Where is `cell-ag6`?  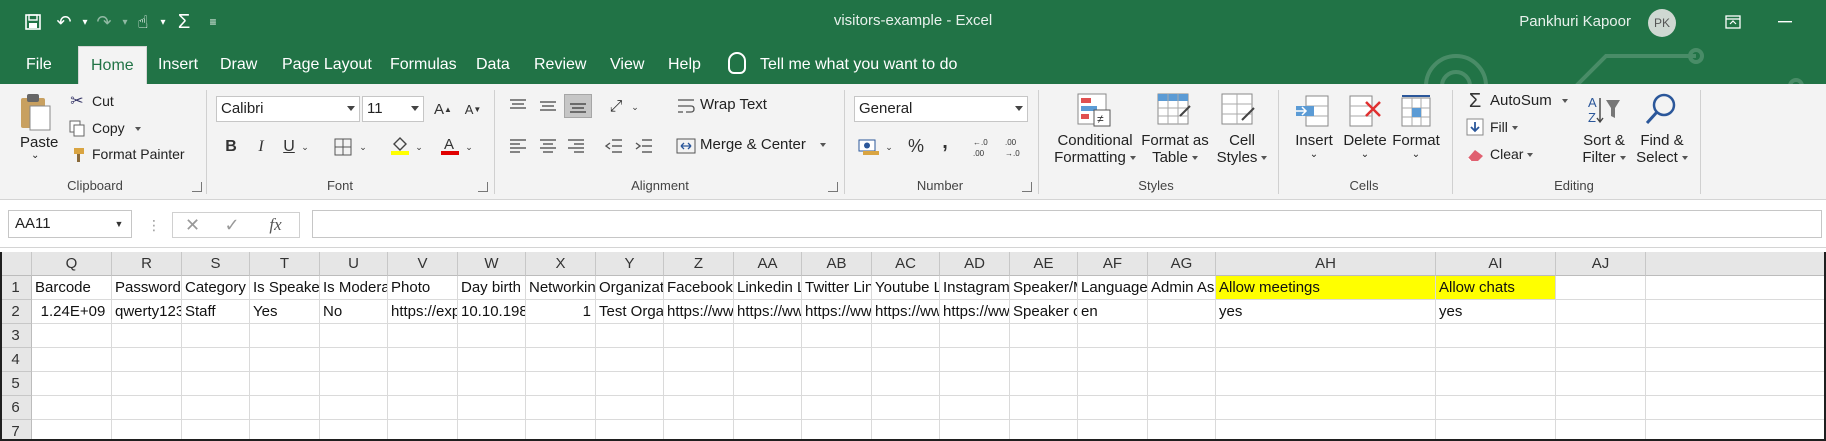 cell-ag6 is located at coordinates (1182, 408).